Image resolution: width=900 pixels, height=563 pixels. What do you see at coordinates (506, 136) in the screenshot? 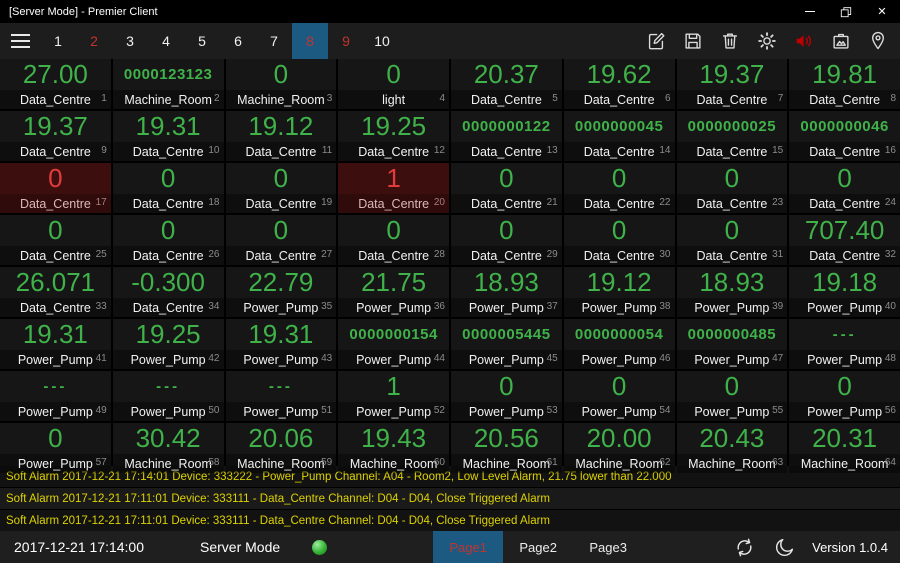
I see `channel-tile: 0000000122 Data_Centre 13` at bounding box center [506, 136].